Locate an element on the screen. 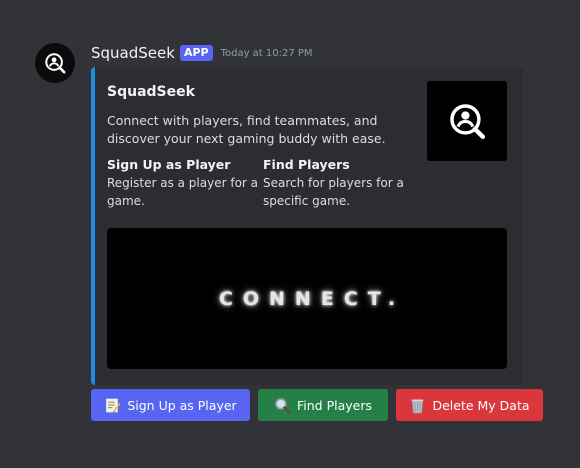  sign-up-as-player-button: Sign Up as Player is located at coordinates (170, 405).